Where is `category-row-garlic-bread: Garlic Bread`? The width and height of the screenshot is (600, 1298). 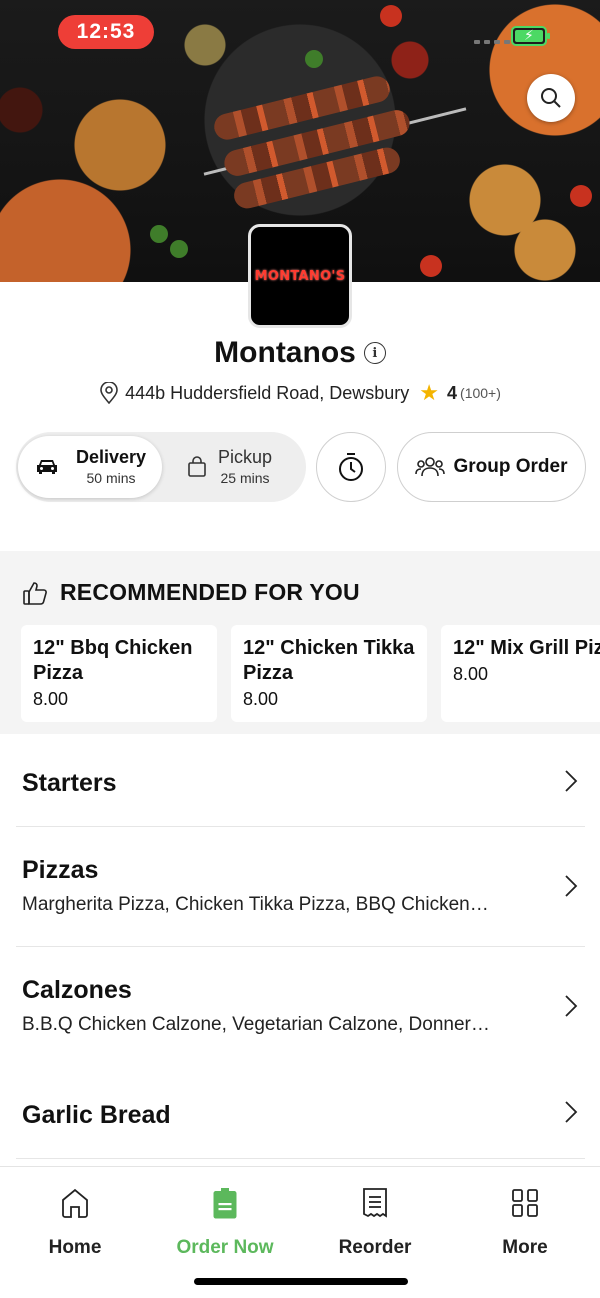 category-row-garlic-bread: Garlic Bread is located at coordinates (300, 1115).